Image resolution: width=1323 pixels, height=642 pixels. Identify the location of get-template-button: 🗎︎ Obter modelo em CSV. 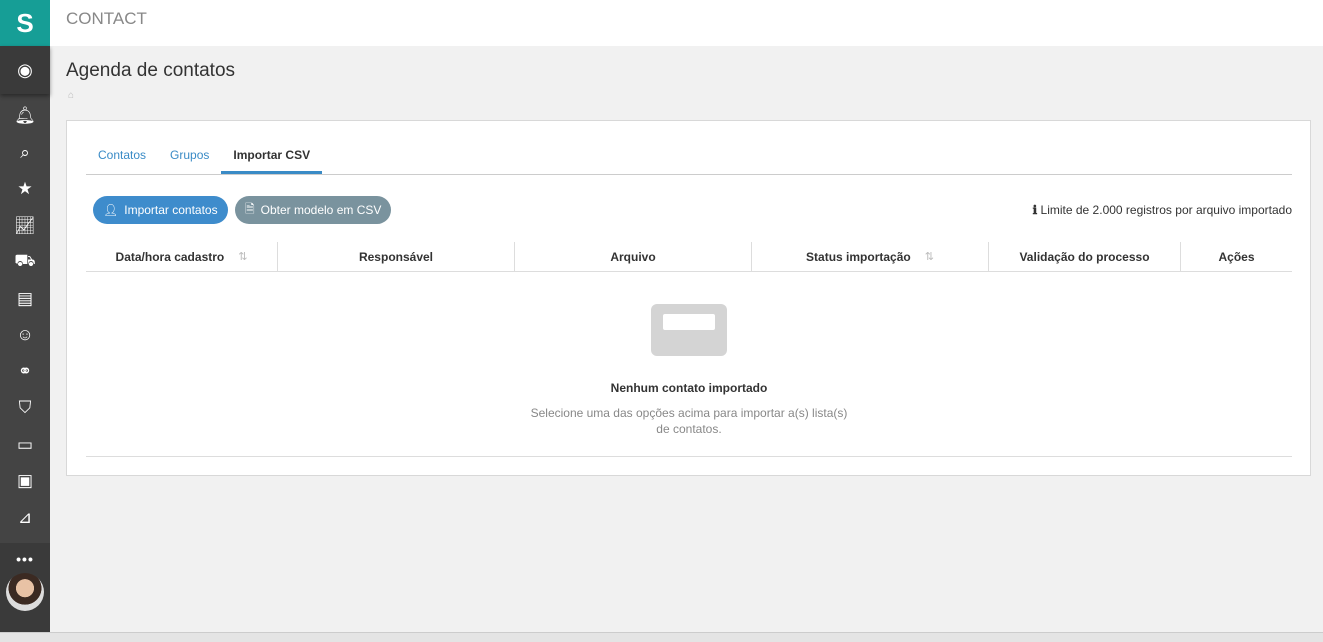
(313, 210).